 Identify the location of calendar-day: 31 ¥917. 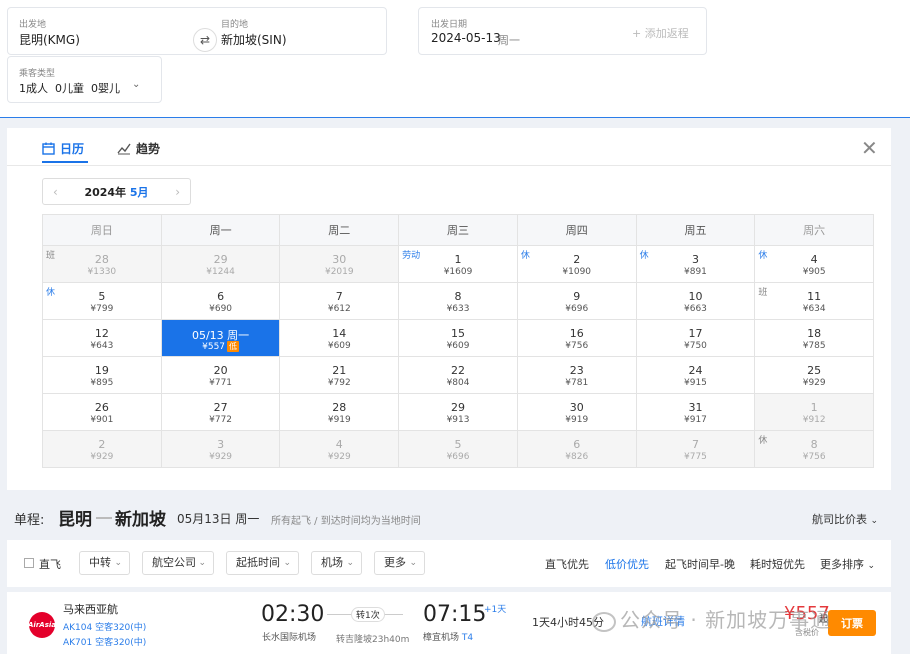
(696, 412).